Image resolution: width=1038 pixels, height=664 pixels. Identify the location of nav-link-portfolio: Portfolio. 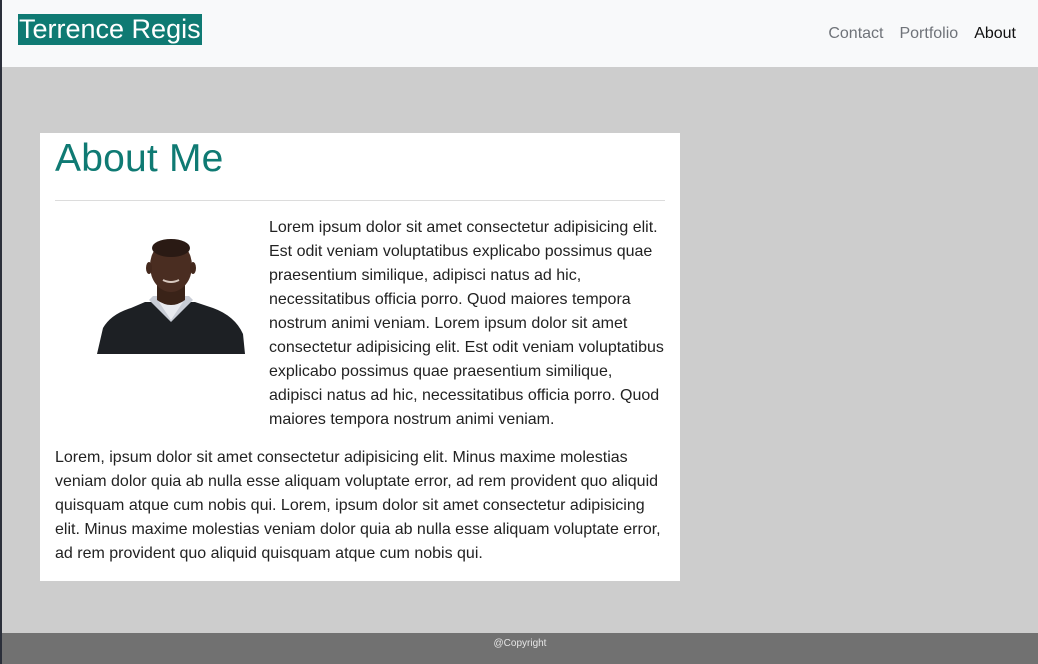
(928, 34).